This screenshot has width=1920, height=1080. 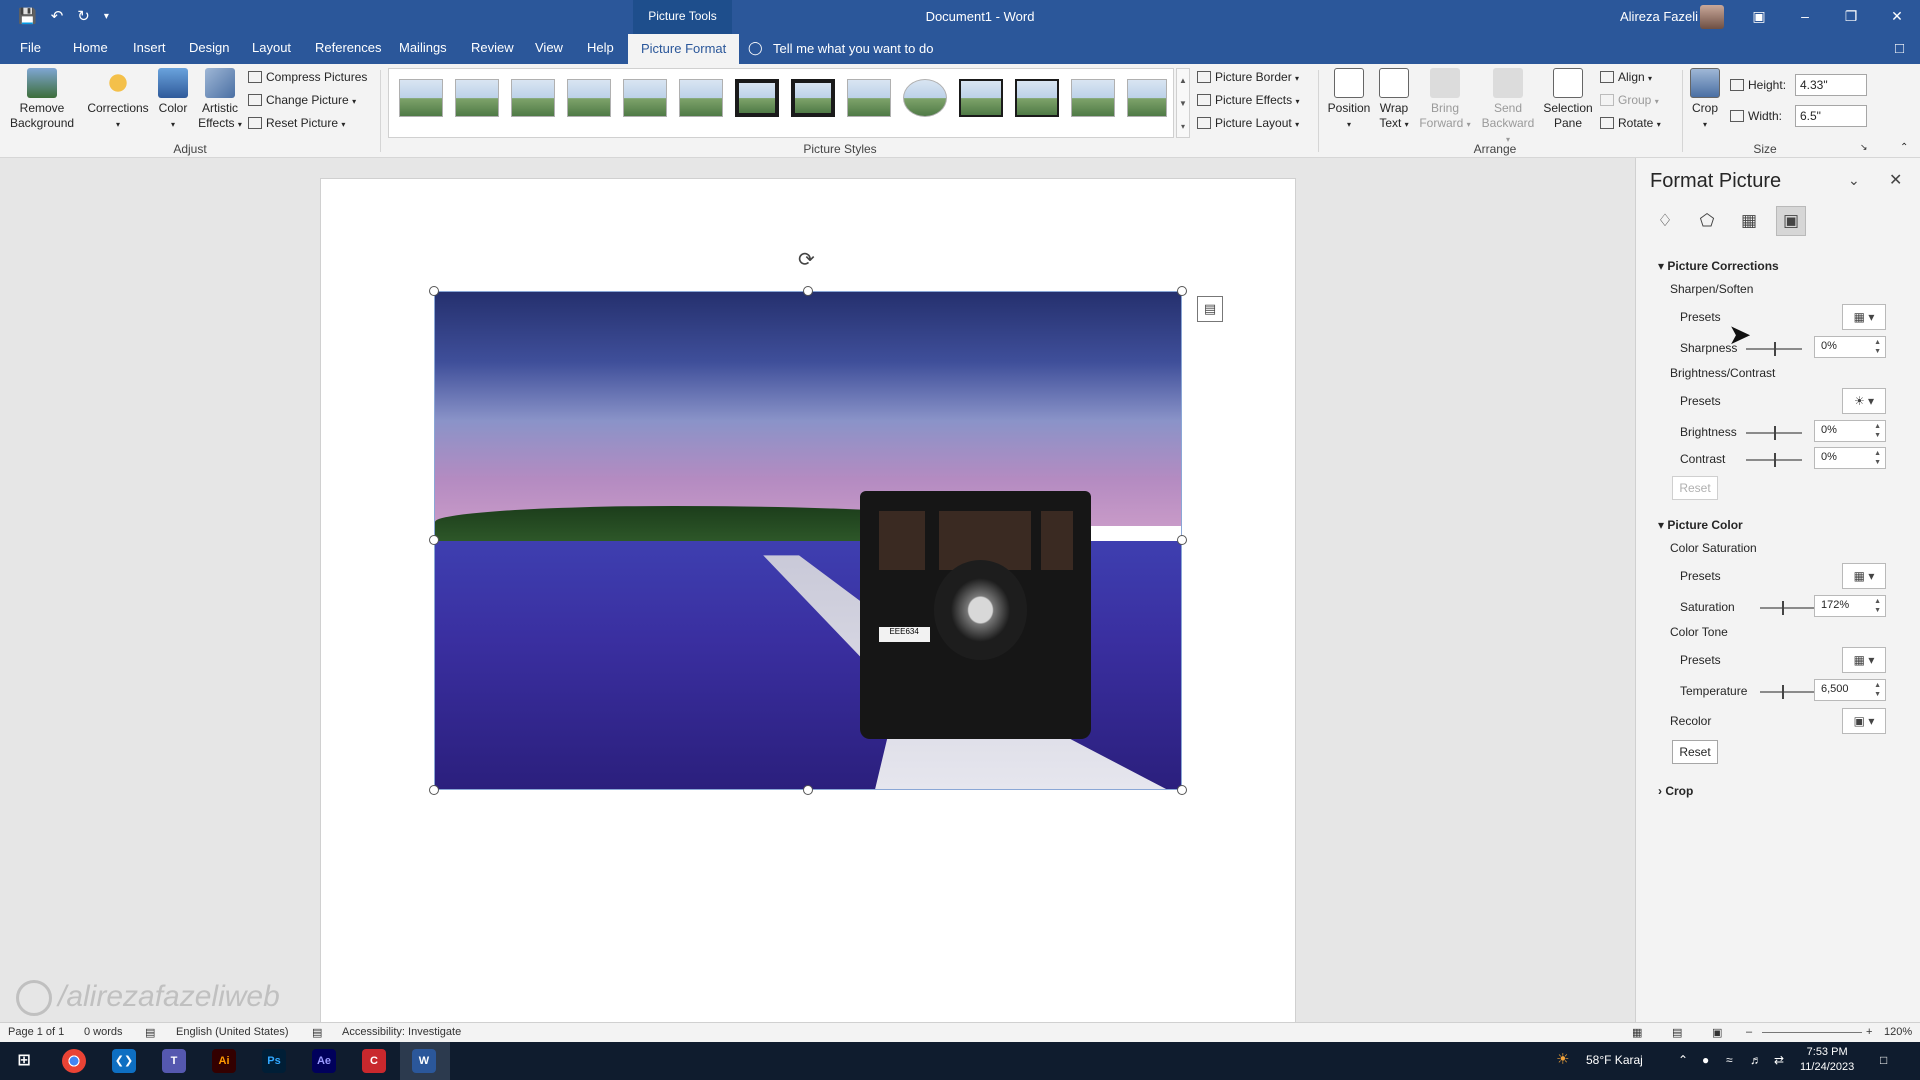 I want to click on collapse-ribbon-icon: ⌃, so click(x=1904, y=147).